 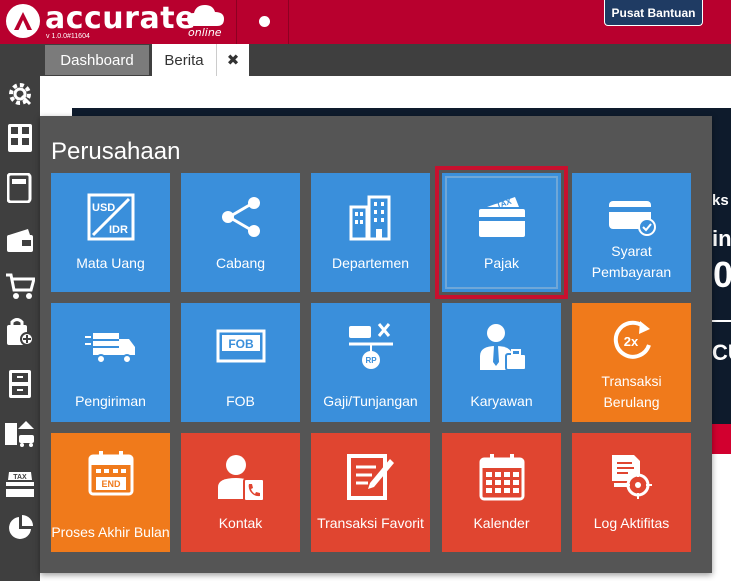 I want to click on tile-gaji-tunjangan: RP Gaji/Tunjangan, so click(x=370, y=362).